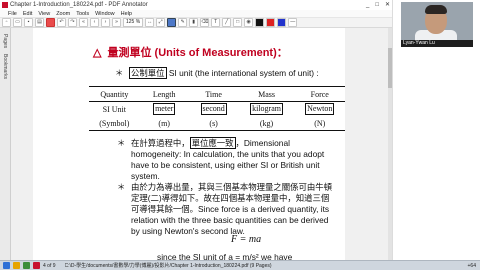 The image size is (480, 270). I want to click on pen-tool-icon: ✎, so click(183, 22).